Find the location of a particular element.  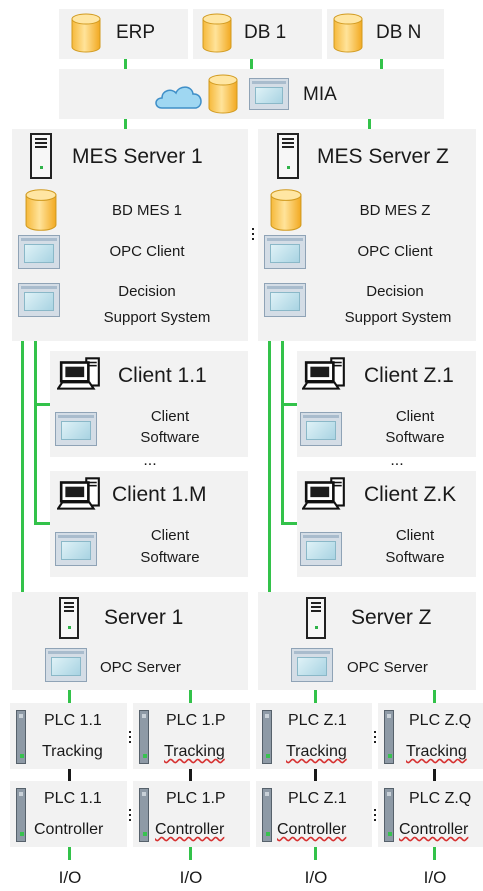

db1-label: DB 1 is located at coordinates (265, 32).